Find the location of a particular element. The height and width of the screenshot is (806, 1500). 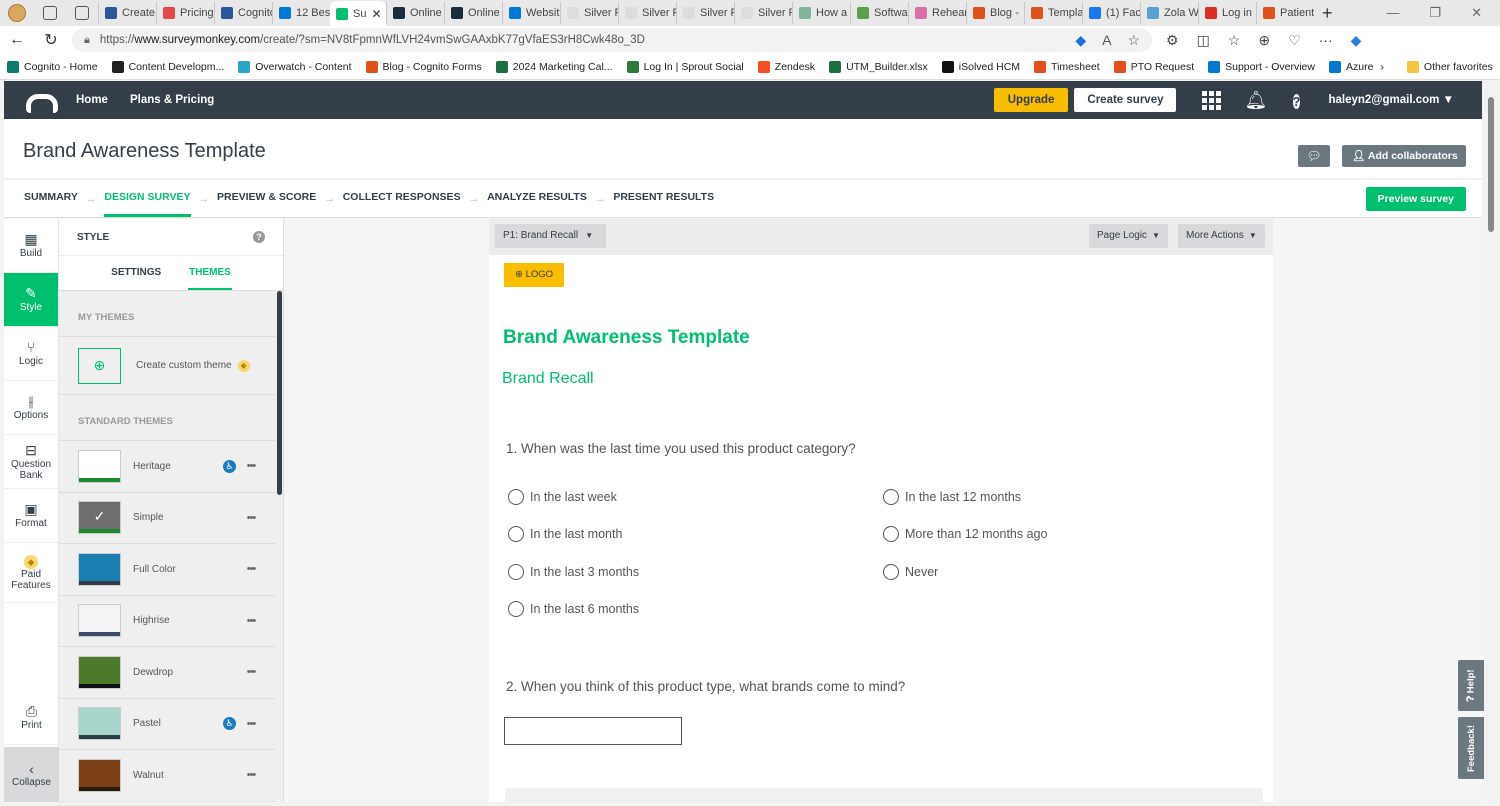

browser-tab: Cognito is located at coordinates (243, 13).